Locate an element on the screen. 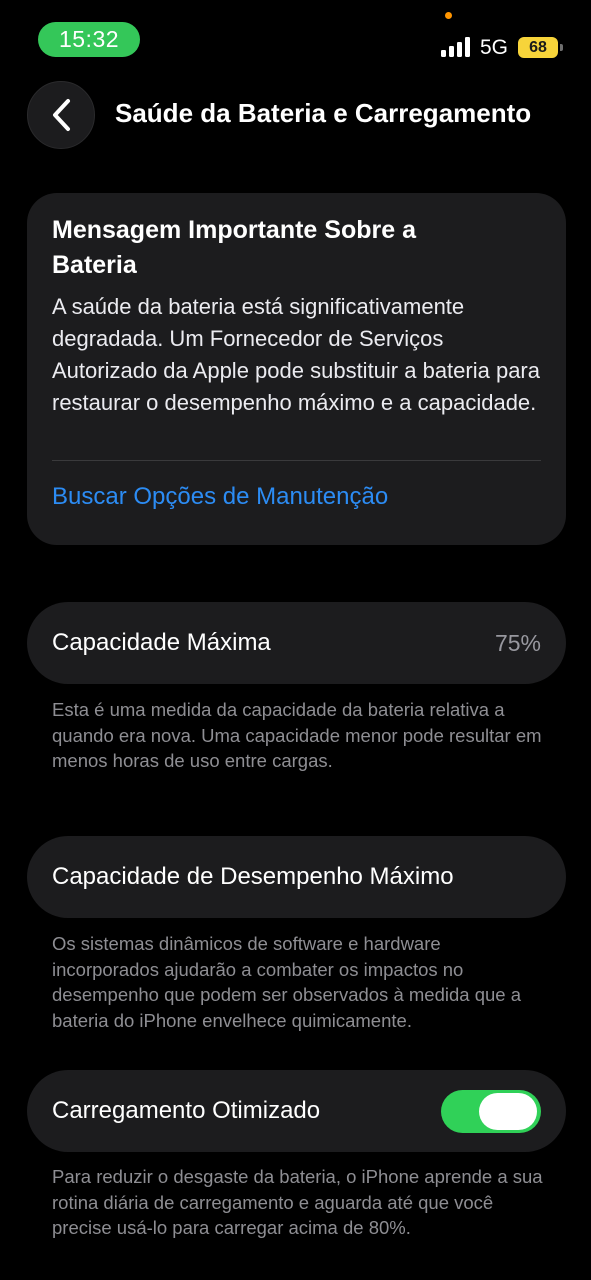 Image resolution: width=591 pixels, height=1280 pixels. peak-performance-row: Capacidade de Desempenho Máximo is located at coordinates (296, 877).